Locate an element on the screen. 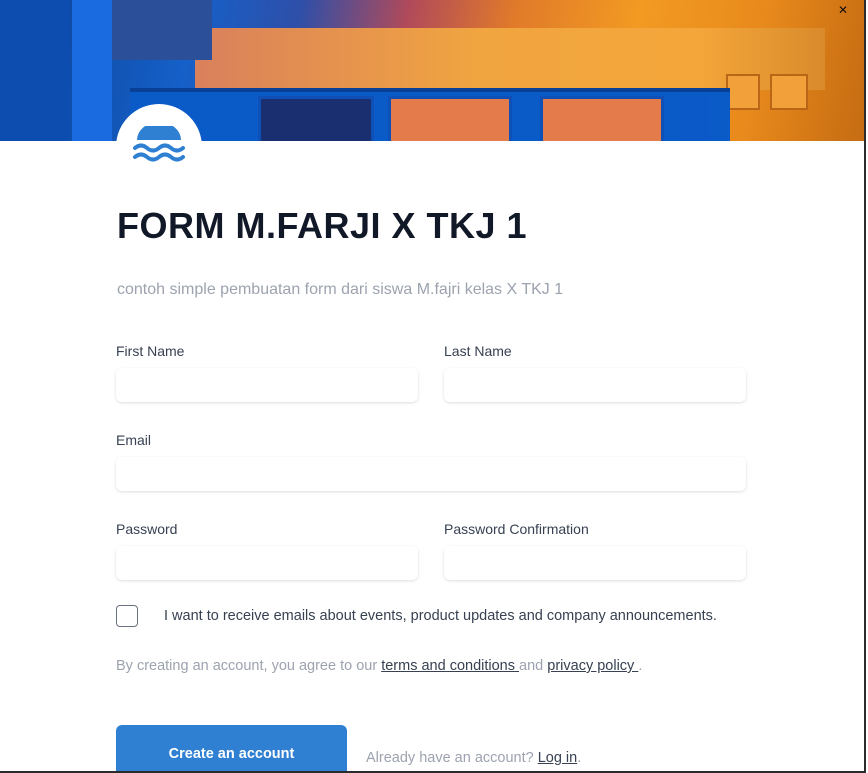 The width and height of the screenshot is (868, 773). agreement-middle: and is located at coordinates (533, 666).